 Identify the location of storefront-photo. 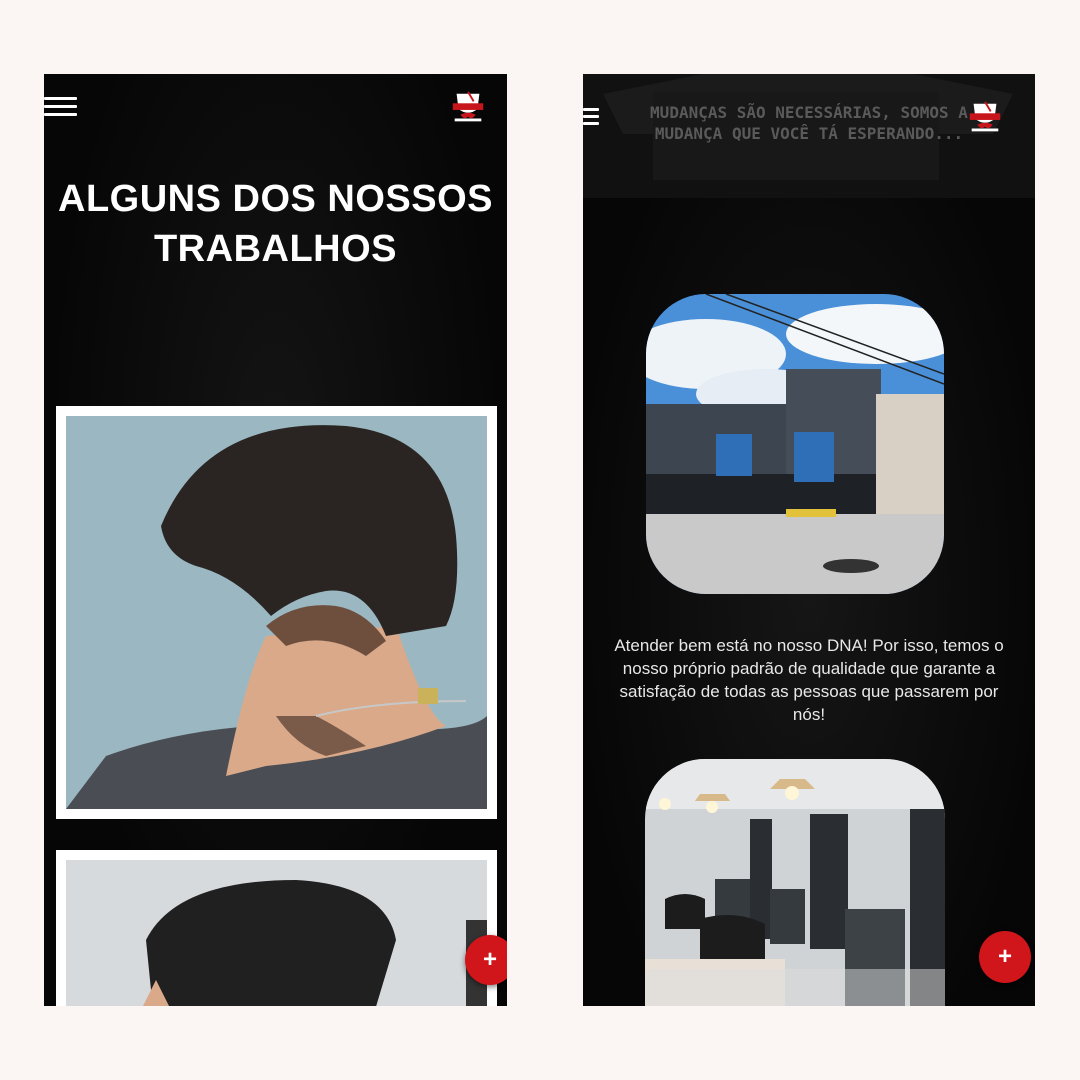
(795, 444).